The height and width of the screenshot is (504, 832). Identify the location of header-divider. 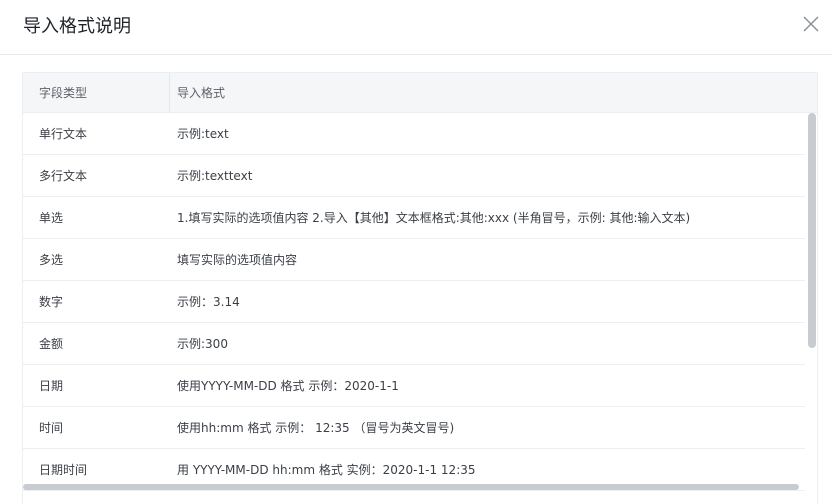
(169, 93).